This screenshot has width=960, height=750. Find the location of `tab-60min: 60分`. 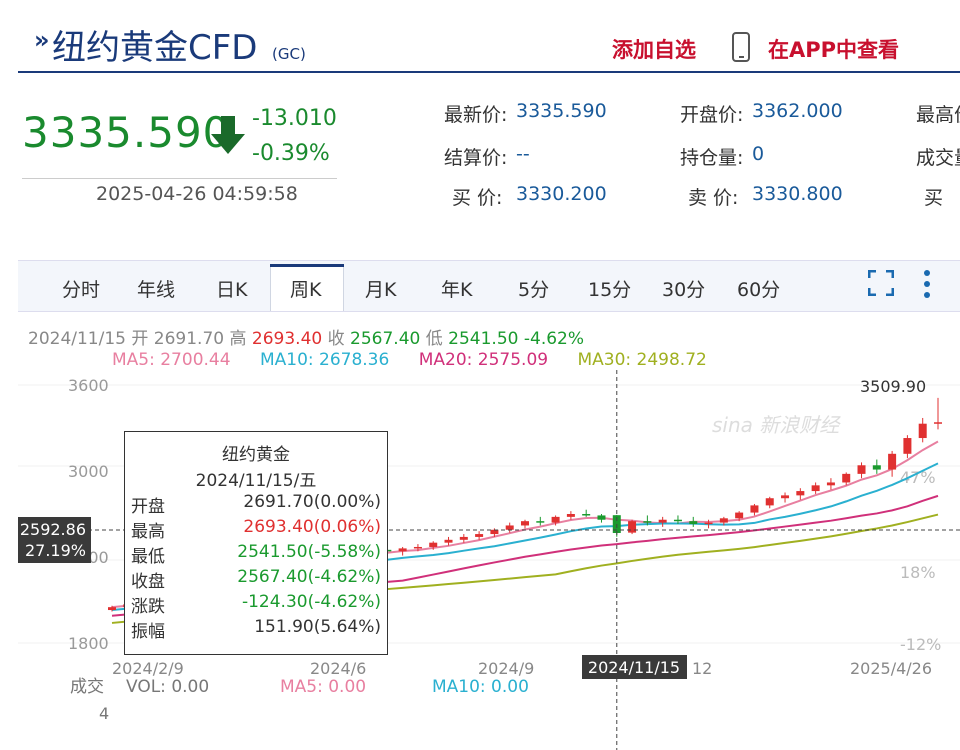

tab-60min: 60分 is located at coordinates (758, 288).